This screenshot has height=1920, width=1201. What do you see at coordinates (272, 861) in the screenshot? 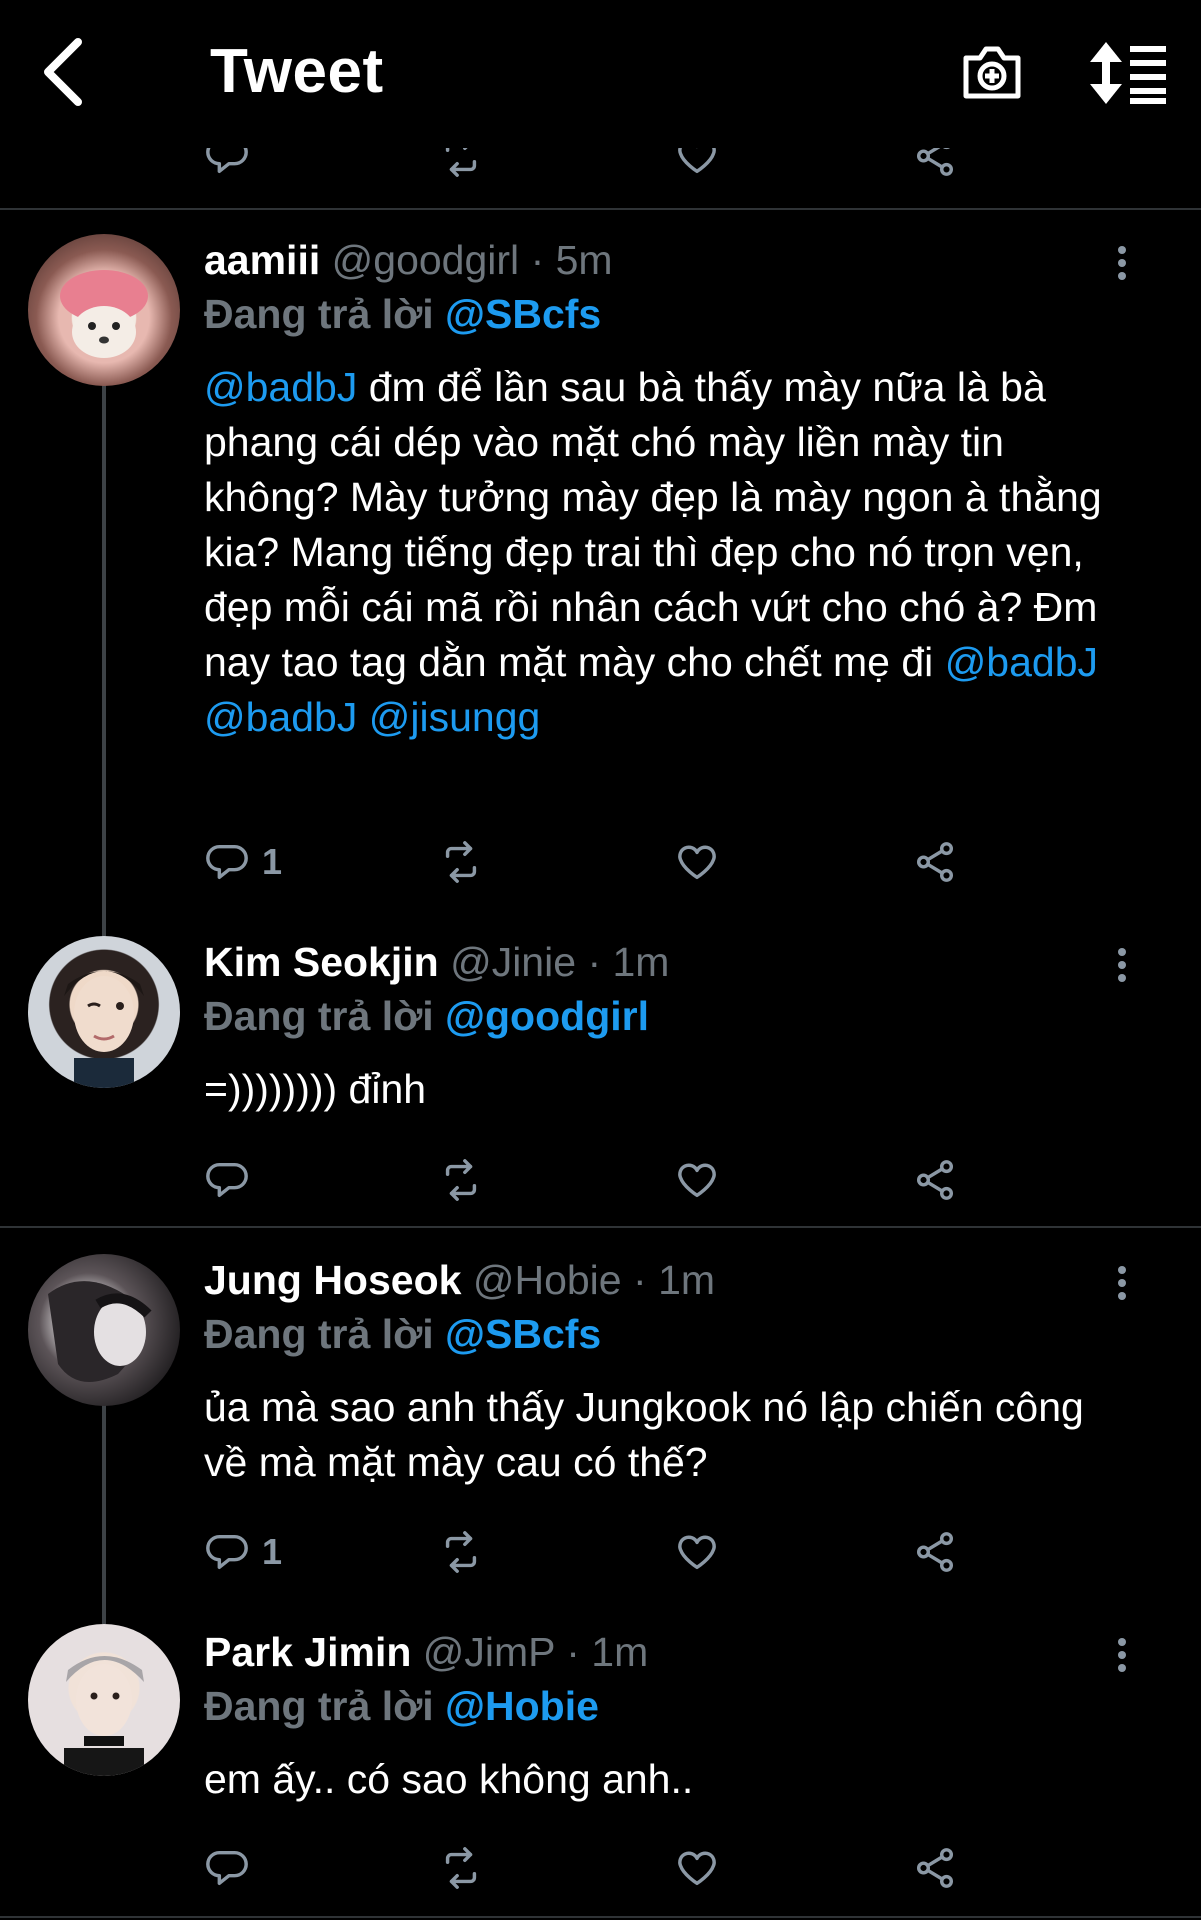
I see `reply-count: 1` at bounding box center [272, 861].